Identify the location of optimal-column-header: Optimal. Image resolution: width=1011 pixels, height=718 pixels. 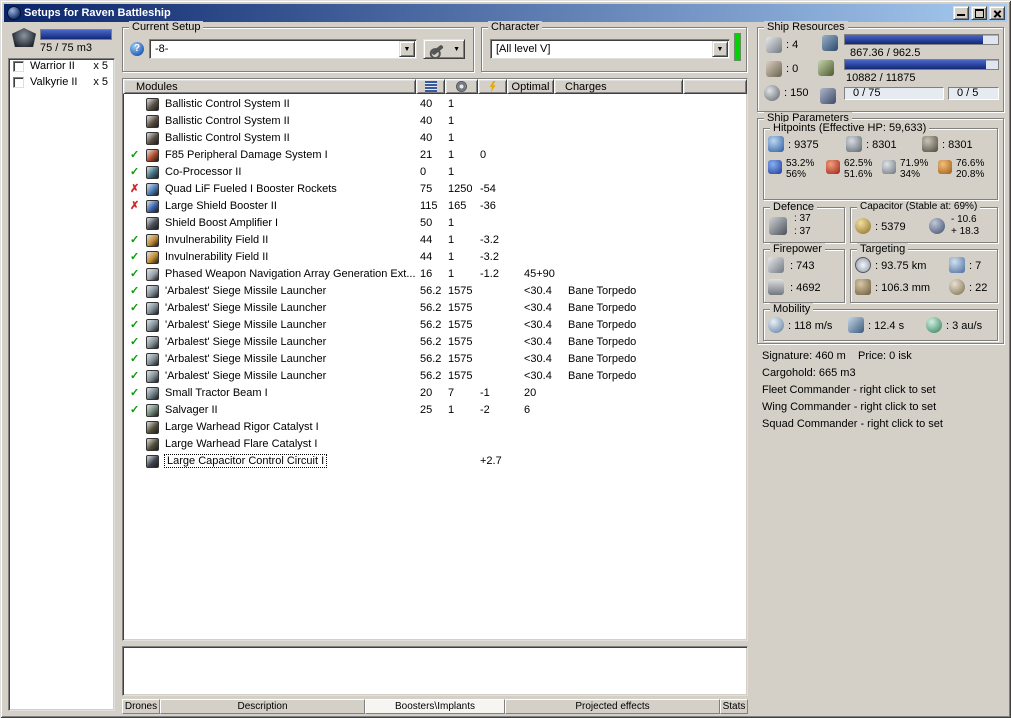
(530, 86).